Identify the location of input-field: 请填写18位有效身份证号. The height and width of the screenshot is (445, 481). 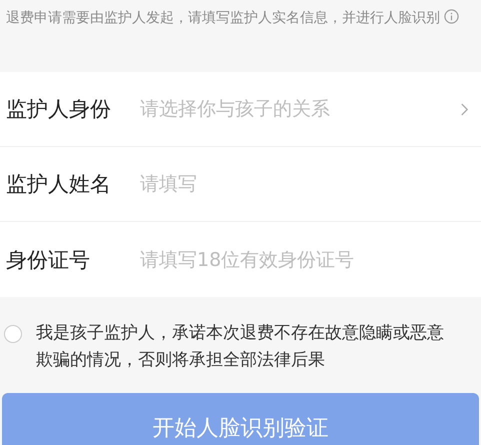
(304, 259).